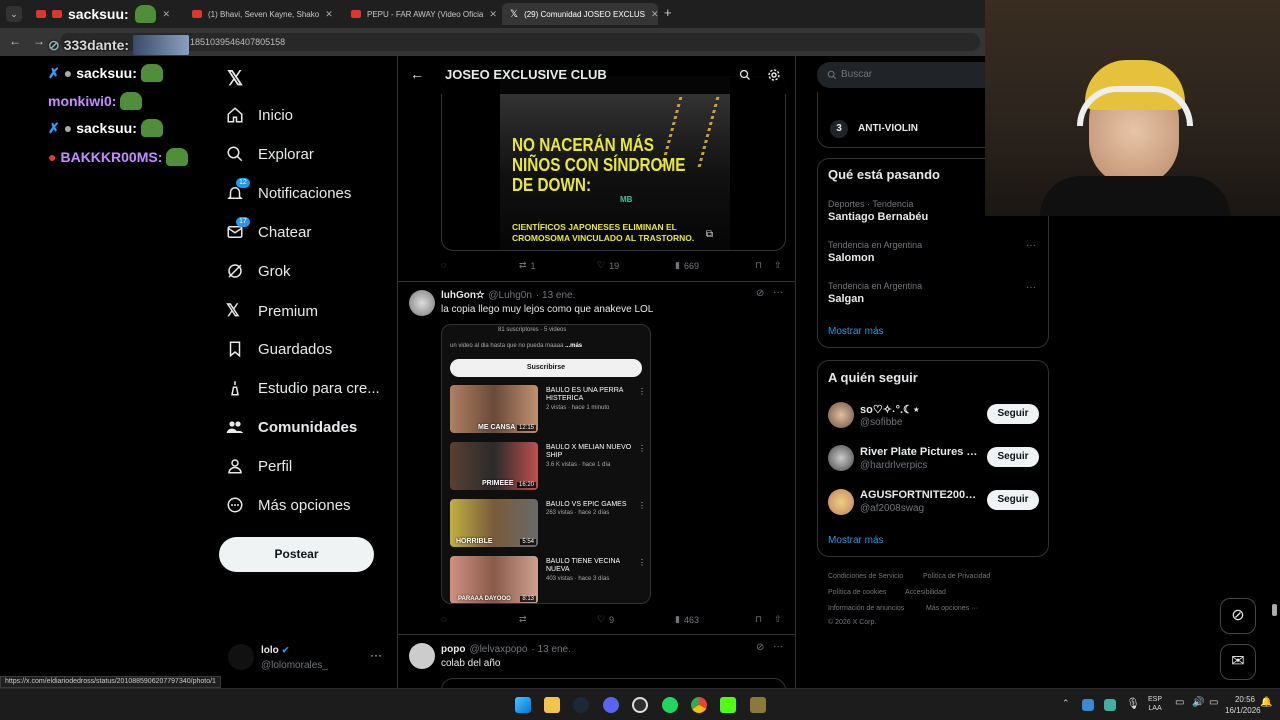 This screenshot has width=1280, height=720. I want to click on sidebar-item-perfil: Perfil, so click(259, 466).